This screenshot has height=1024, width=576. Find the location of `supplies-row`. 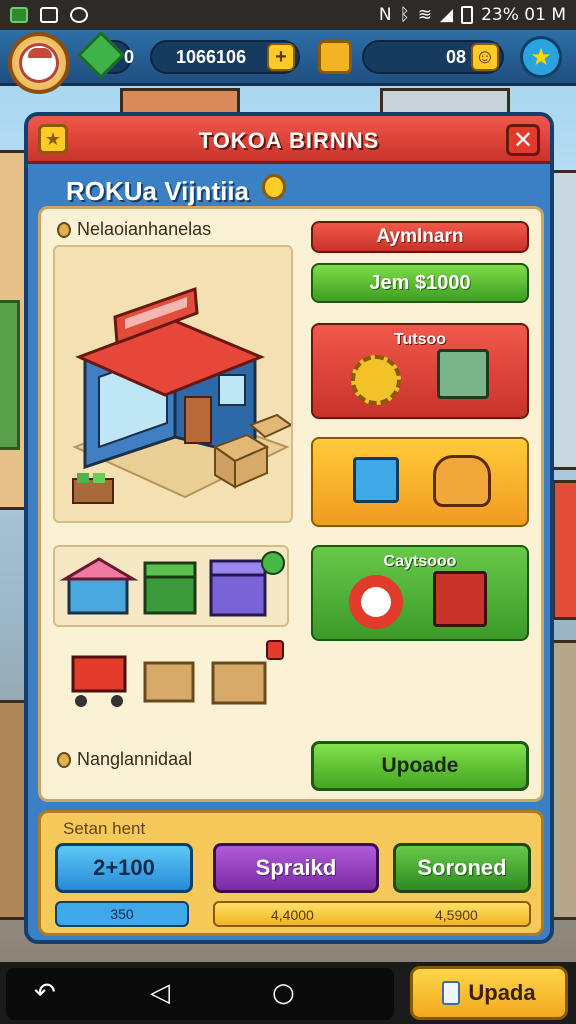

supplies-row is located at coordinates (181, 677).